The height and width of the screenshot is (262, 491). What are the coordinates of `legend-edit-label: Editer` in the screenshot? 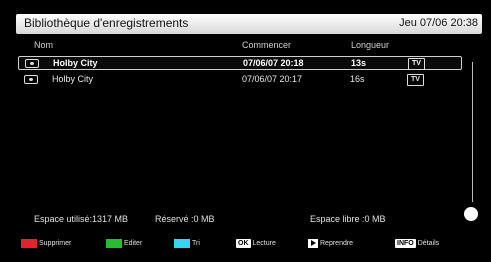 It's located at (133, 243).